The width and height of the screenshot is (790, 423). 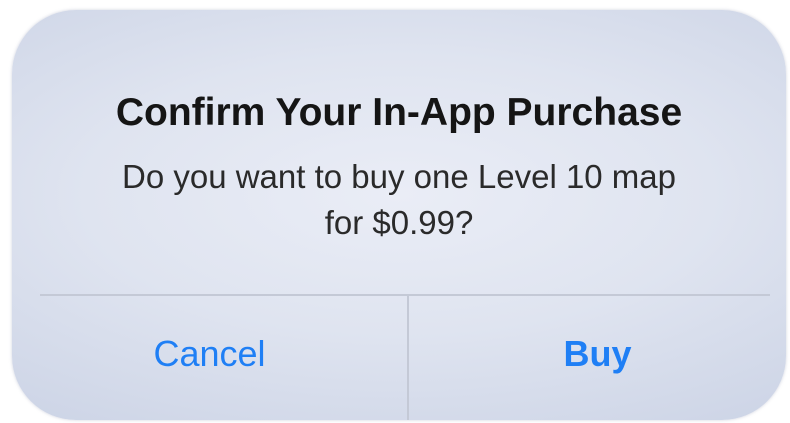 I want to click on buy-button: Buy, so click(x=597, y=358).